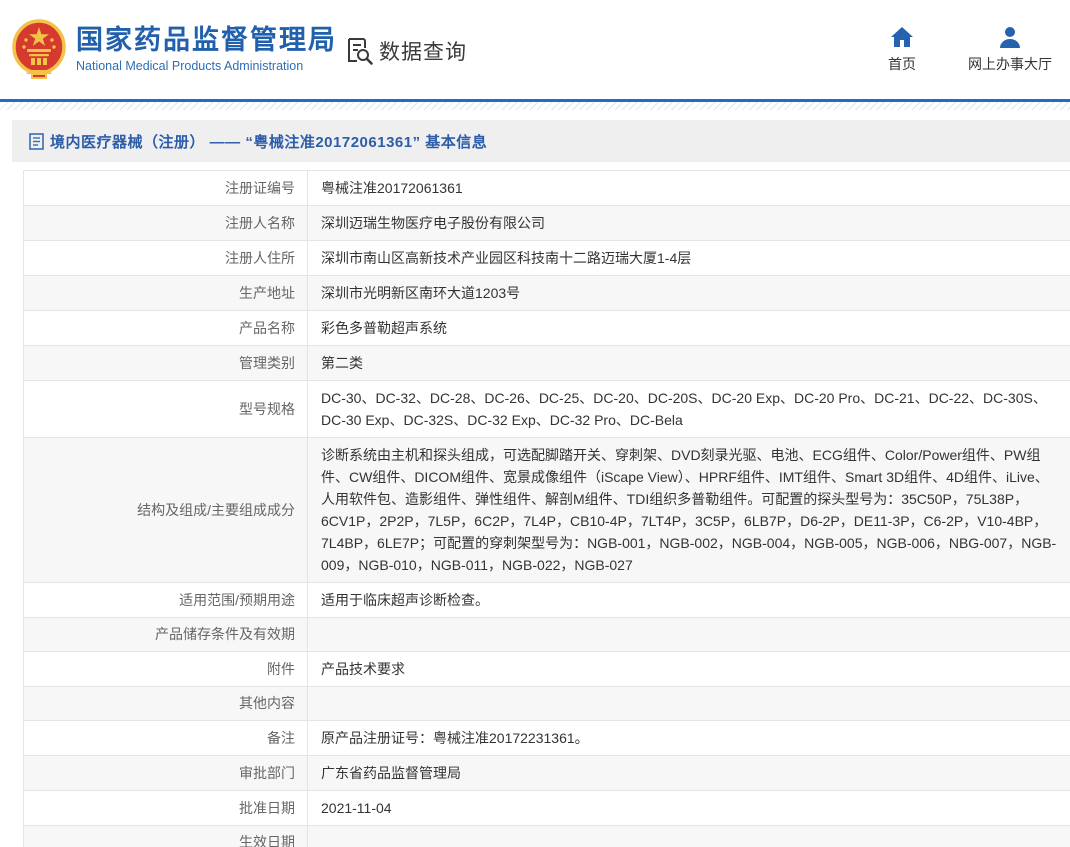 This screenshot has width=1070, height=847. I want to click on table-row: 注册证编号 粤械注准20172061361, so click(547, 188).